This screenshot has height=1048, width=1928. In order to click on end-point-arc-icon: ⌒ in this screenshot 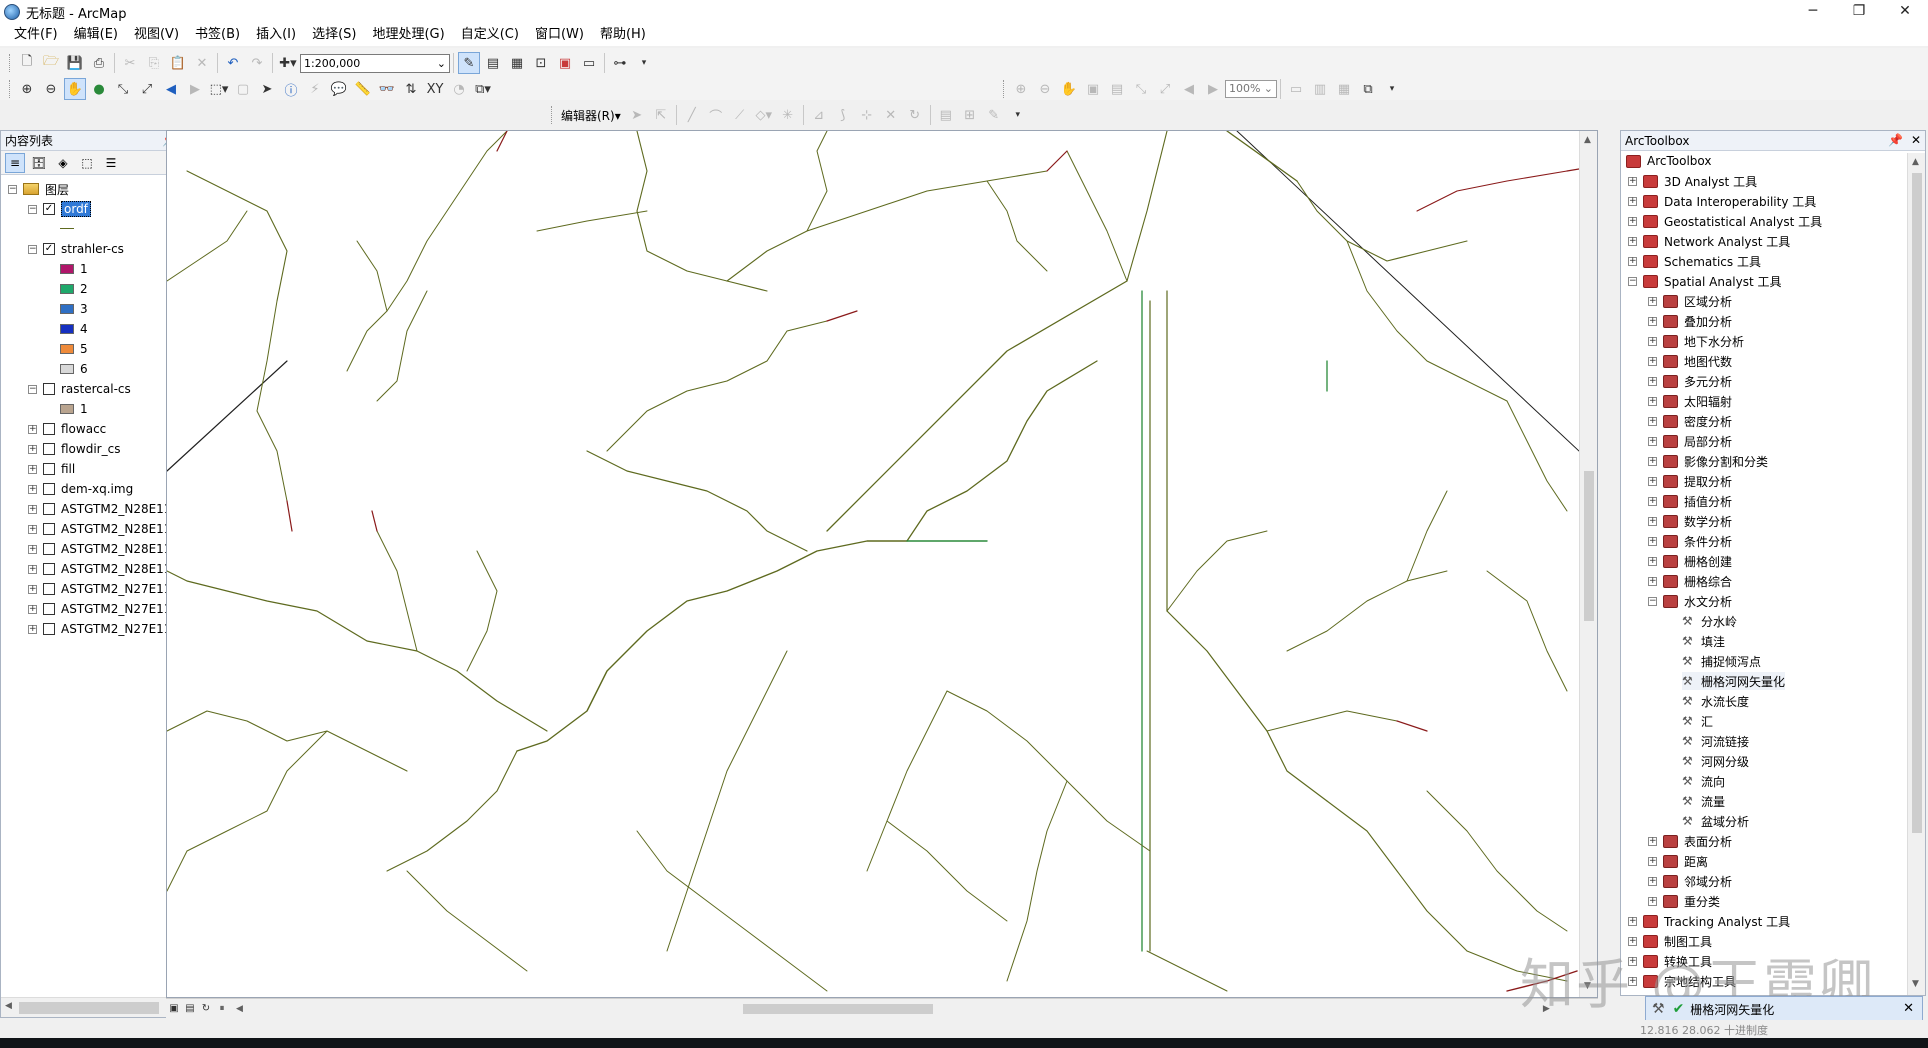, I will do `click(716, 115)`.